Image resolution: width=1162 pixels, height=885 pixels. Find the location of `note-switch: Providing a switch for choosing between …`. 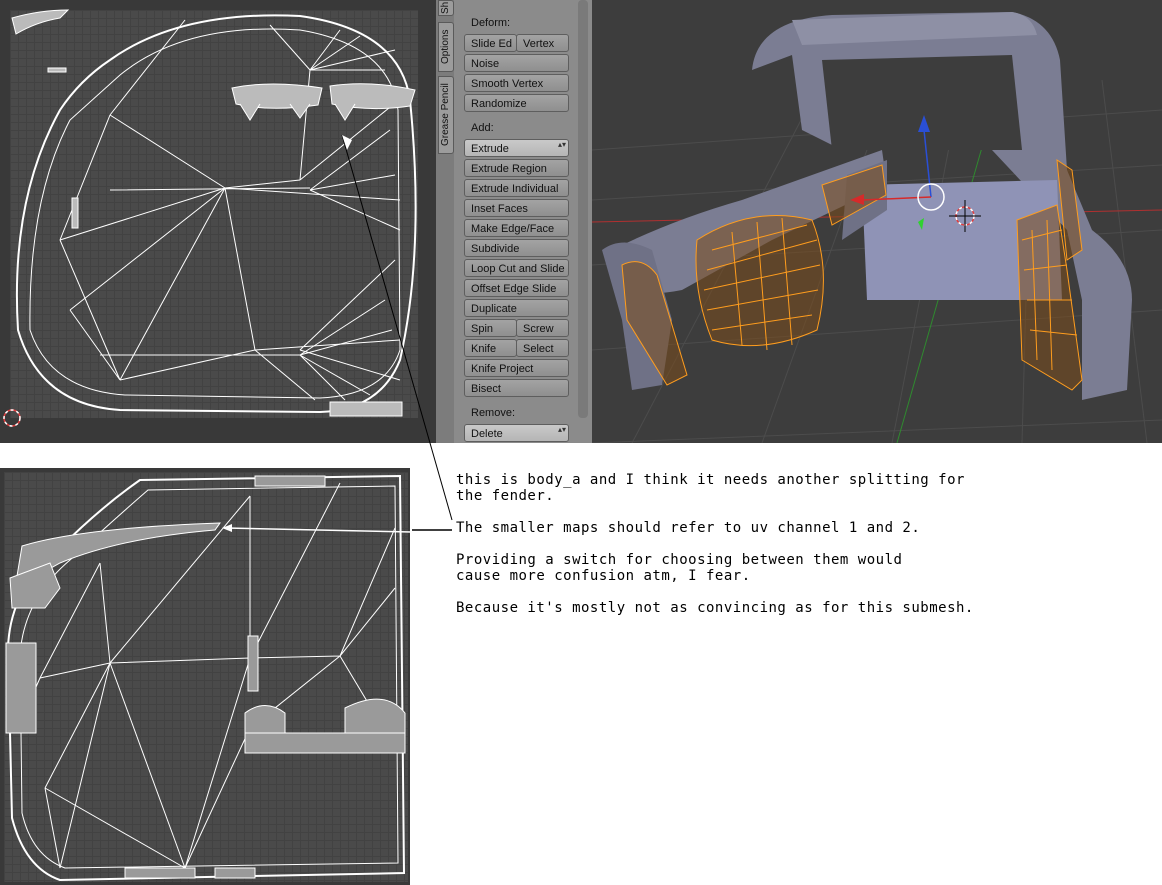

note-switch: Providing a switch for choosing between … is located at coordinates (679, 568).